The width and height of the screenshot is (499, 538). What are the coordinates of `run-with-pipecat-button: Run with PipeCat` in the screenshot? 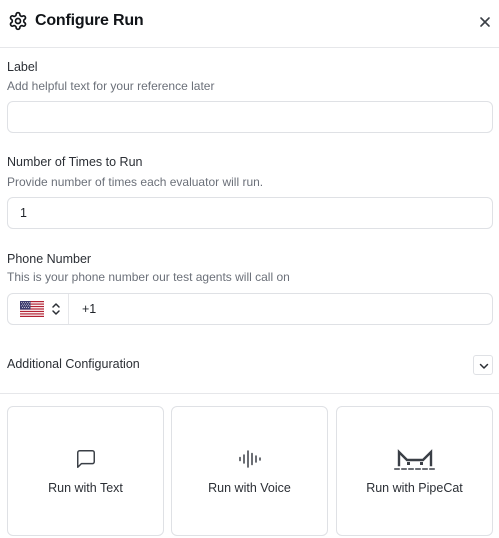 It's located at (414, 471).